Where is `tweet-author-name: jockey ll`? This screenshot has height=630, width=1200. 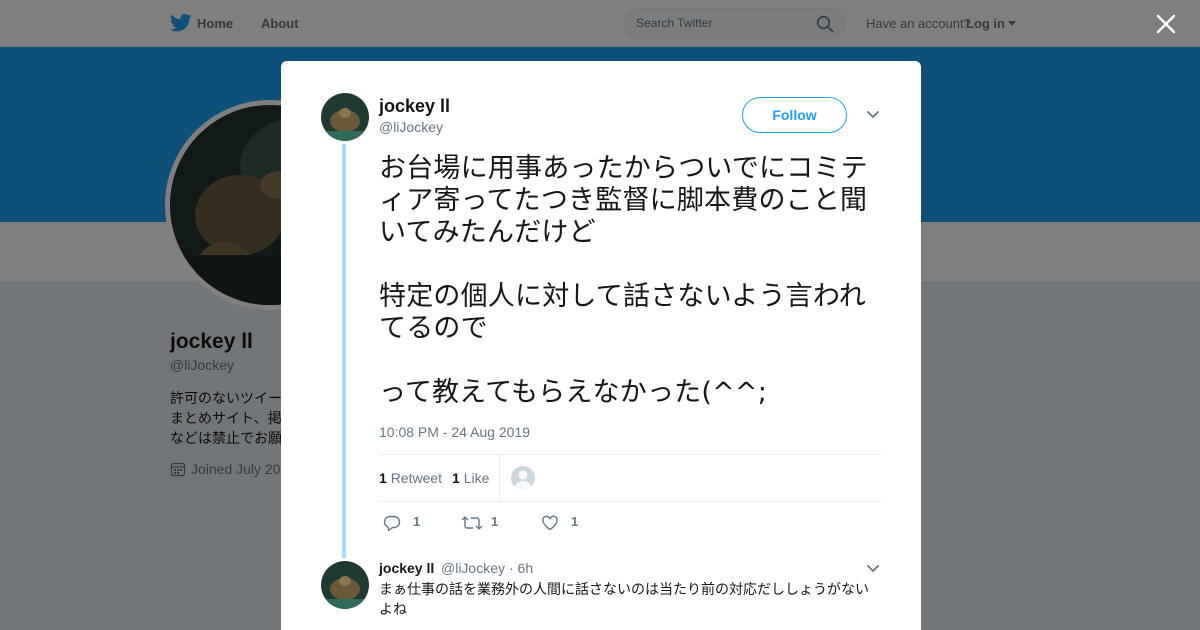
tweet-author-name: jockey ll is located at coordinates (414, 106).